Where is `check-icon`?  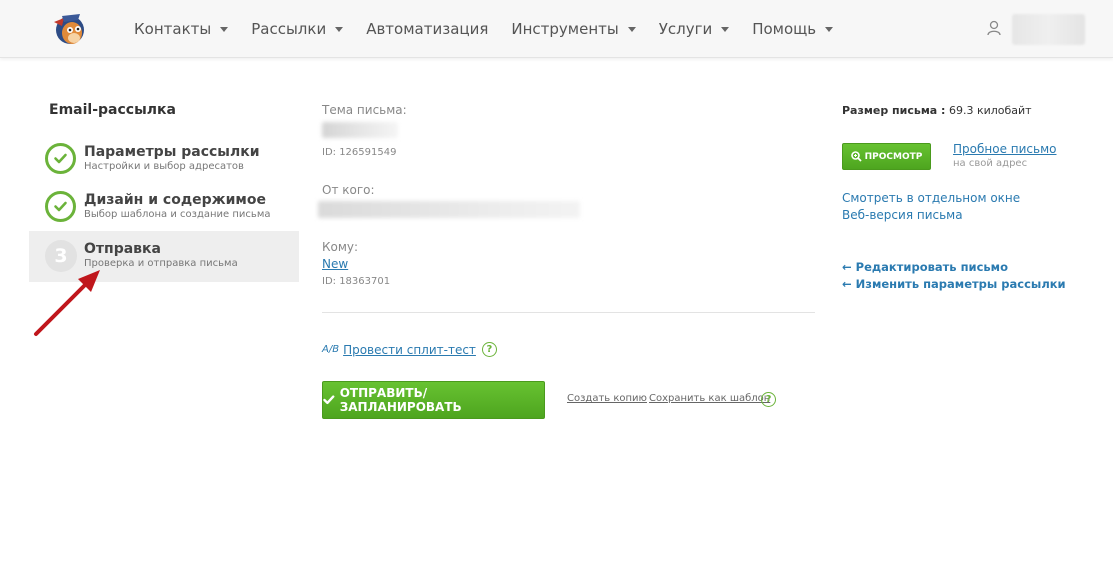
check-icon is located at coordinates (329, 400).